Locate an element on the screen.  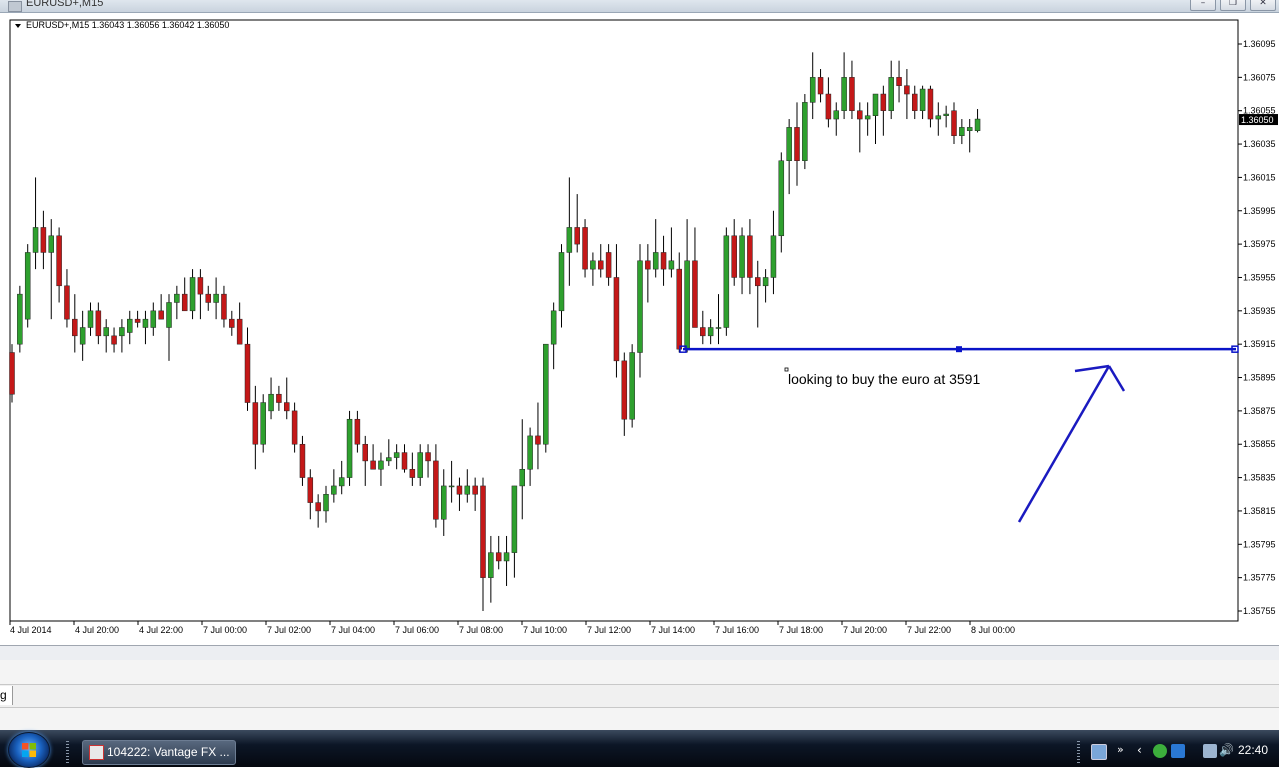
printer-icon is located at coordinates (1210, 751).